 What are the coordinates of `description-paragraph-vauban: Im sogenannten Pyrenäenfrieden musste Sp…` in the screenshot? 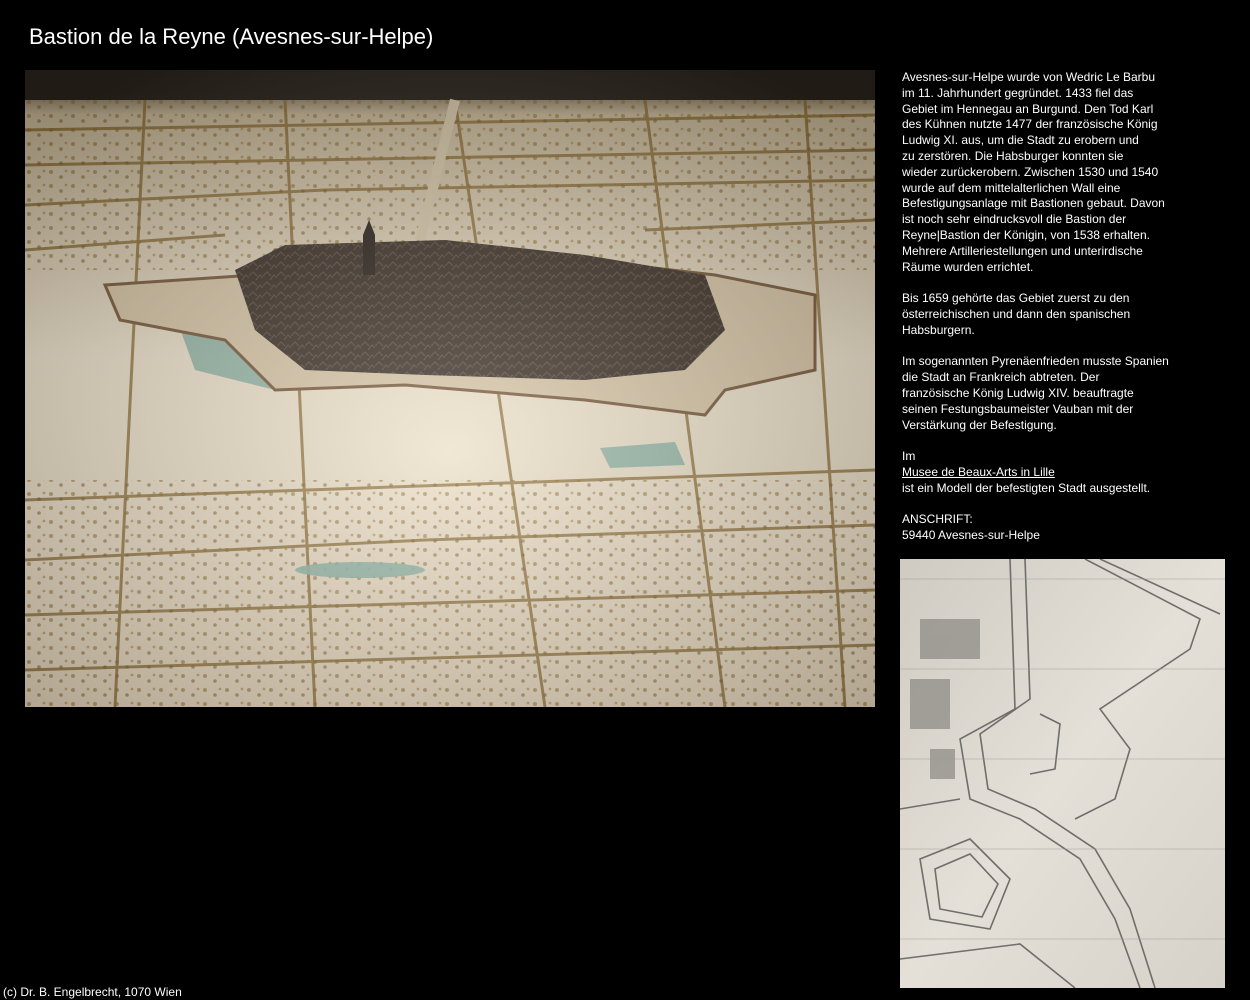 It's located at (1052, 393).